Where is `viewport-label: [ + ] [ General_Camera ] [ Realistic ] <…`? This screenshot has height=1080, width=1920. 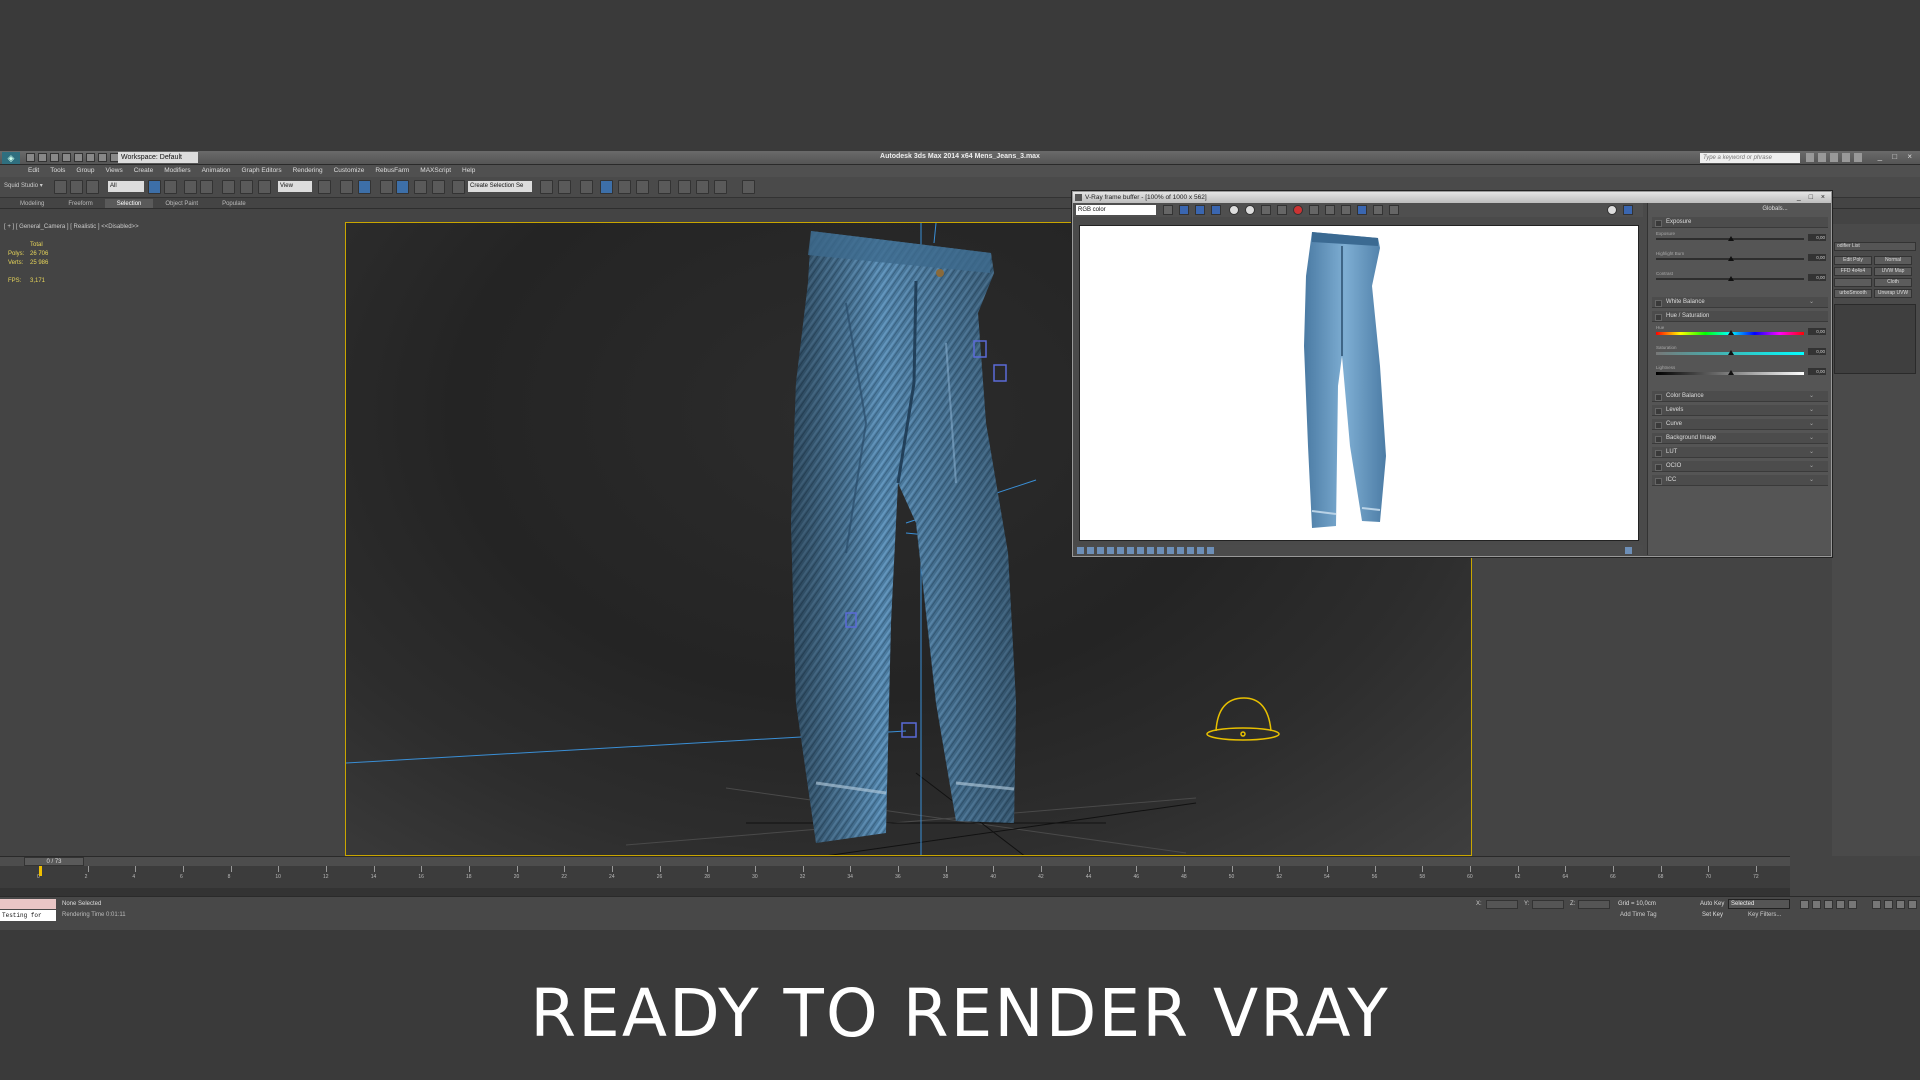 viewport-label: [ + ] [ General_Camera ] [ Realistic ] <… is located at coordinates (71, 227).